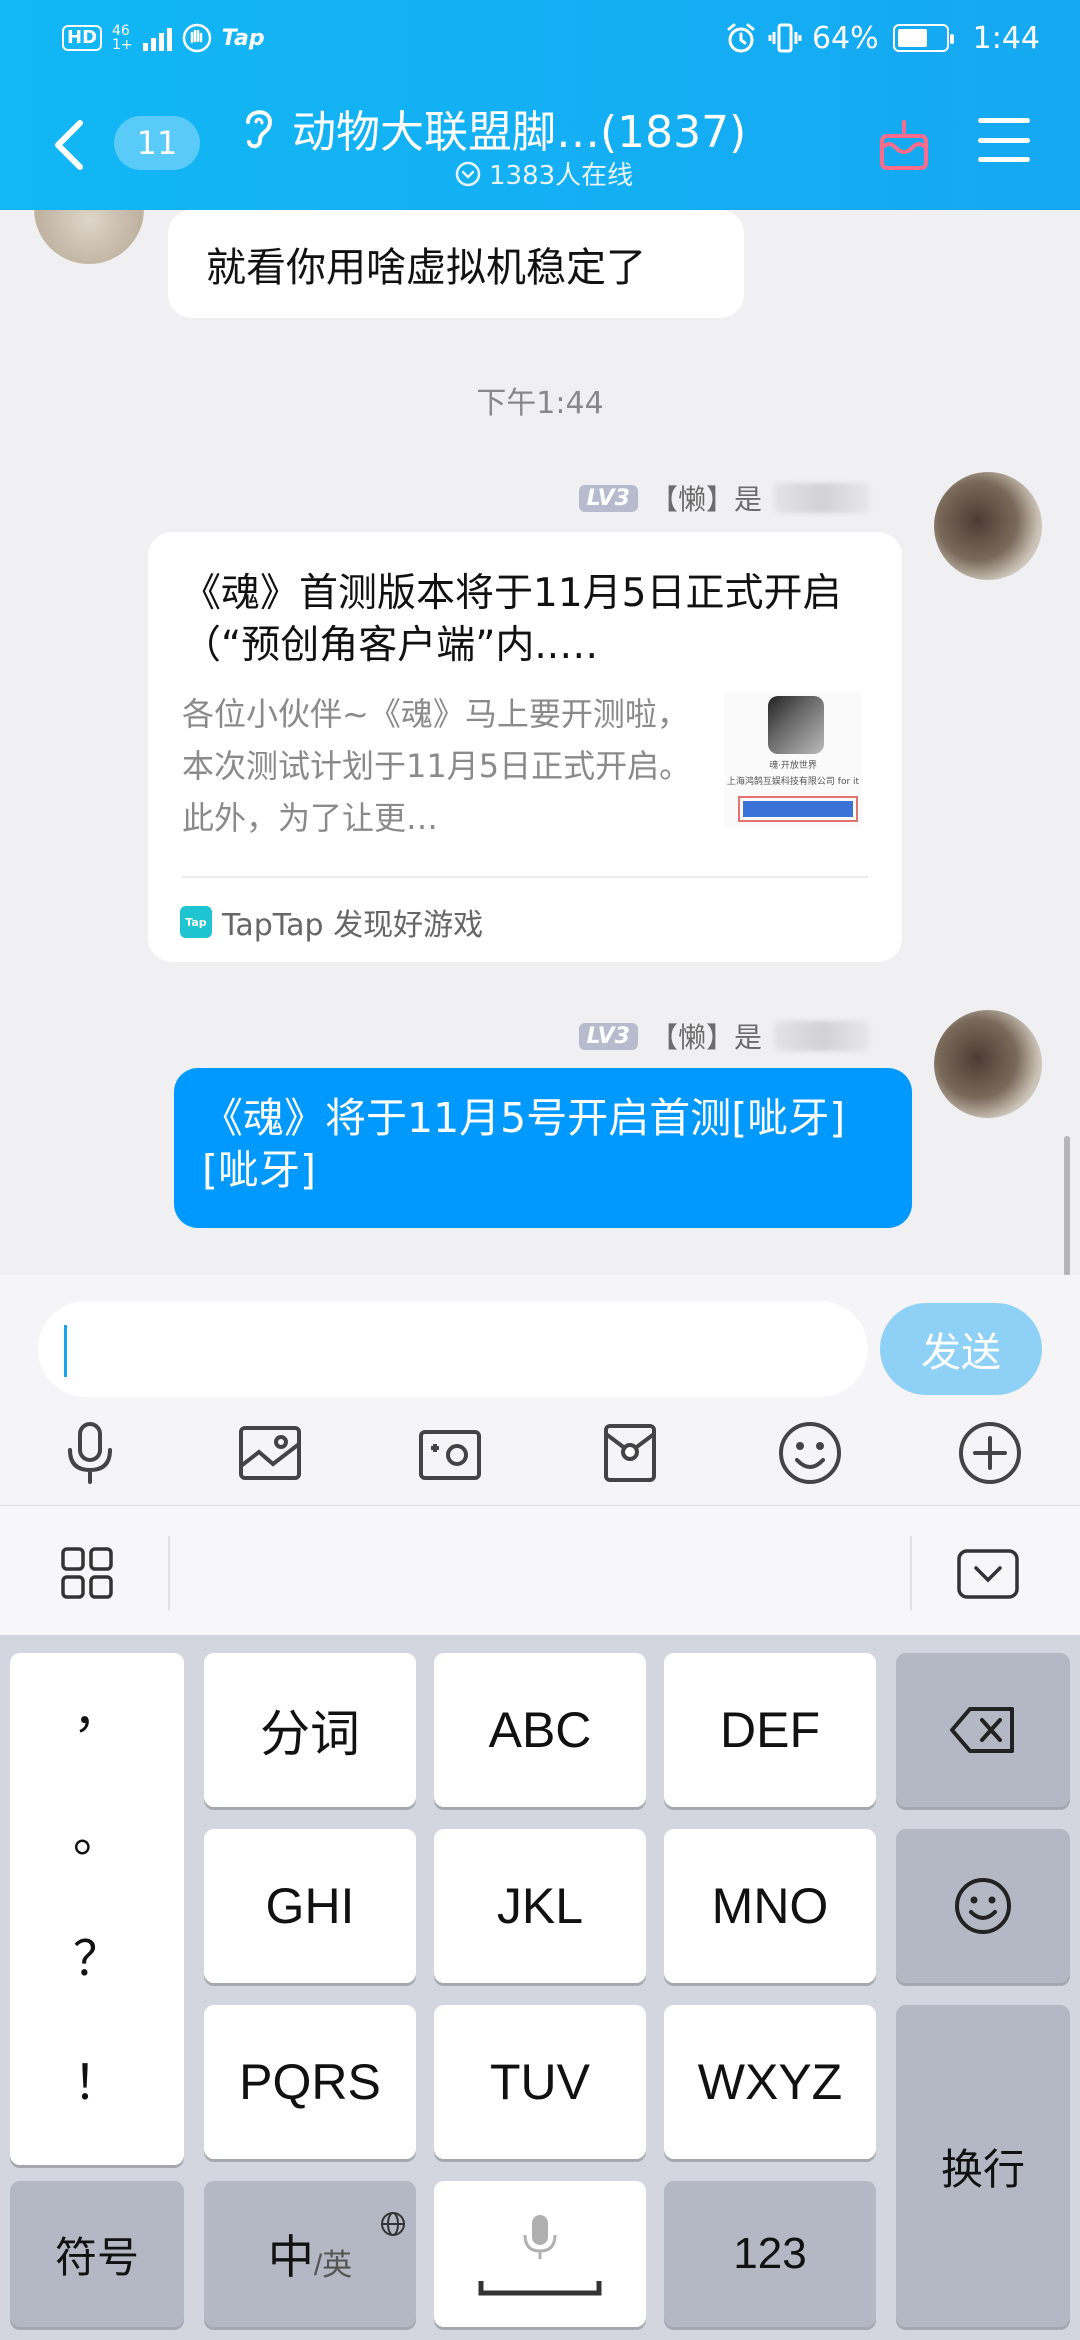 Image resolution: width=1080 pixels, height=2340 pixels. What do you see at coordinates (912, 38) in the screenshot?
I see `battery-fill` at bounding box center [912, 38].